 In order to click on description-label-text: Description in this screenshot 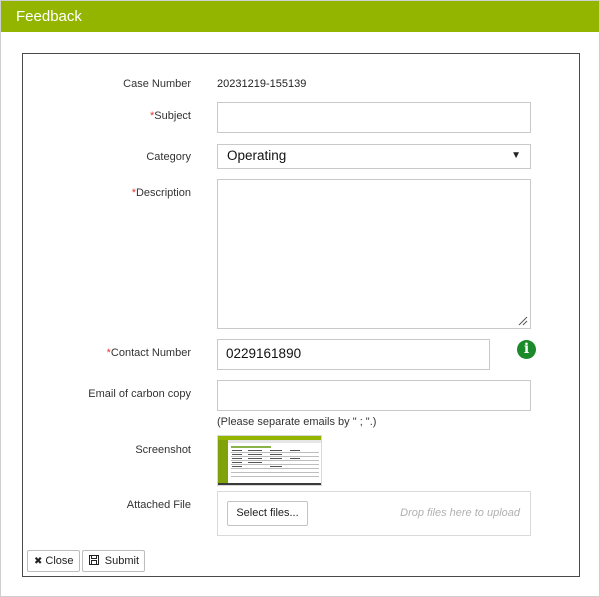, I will do `click(163, 193)`.